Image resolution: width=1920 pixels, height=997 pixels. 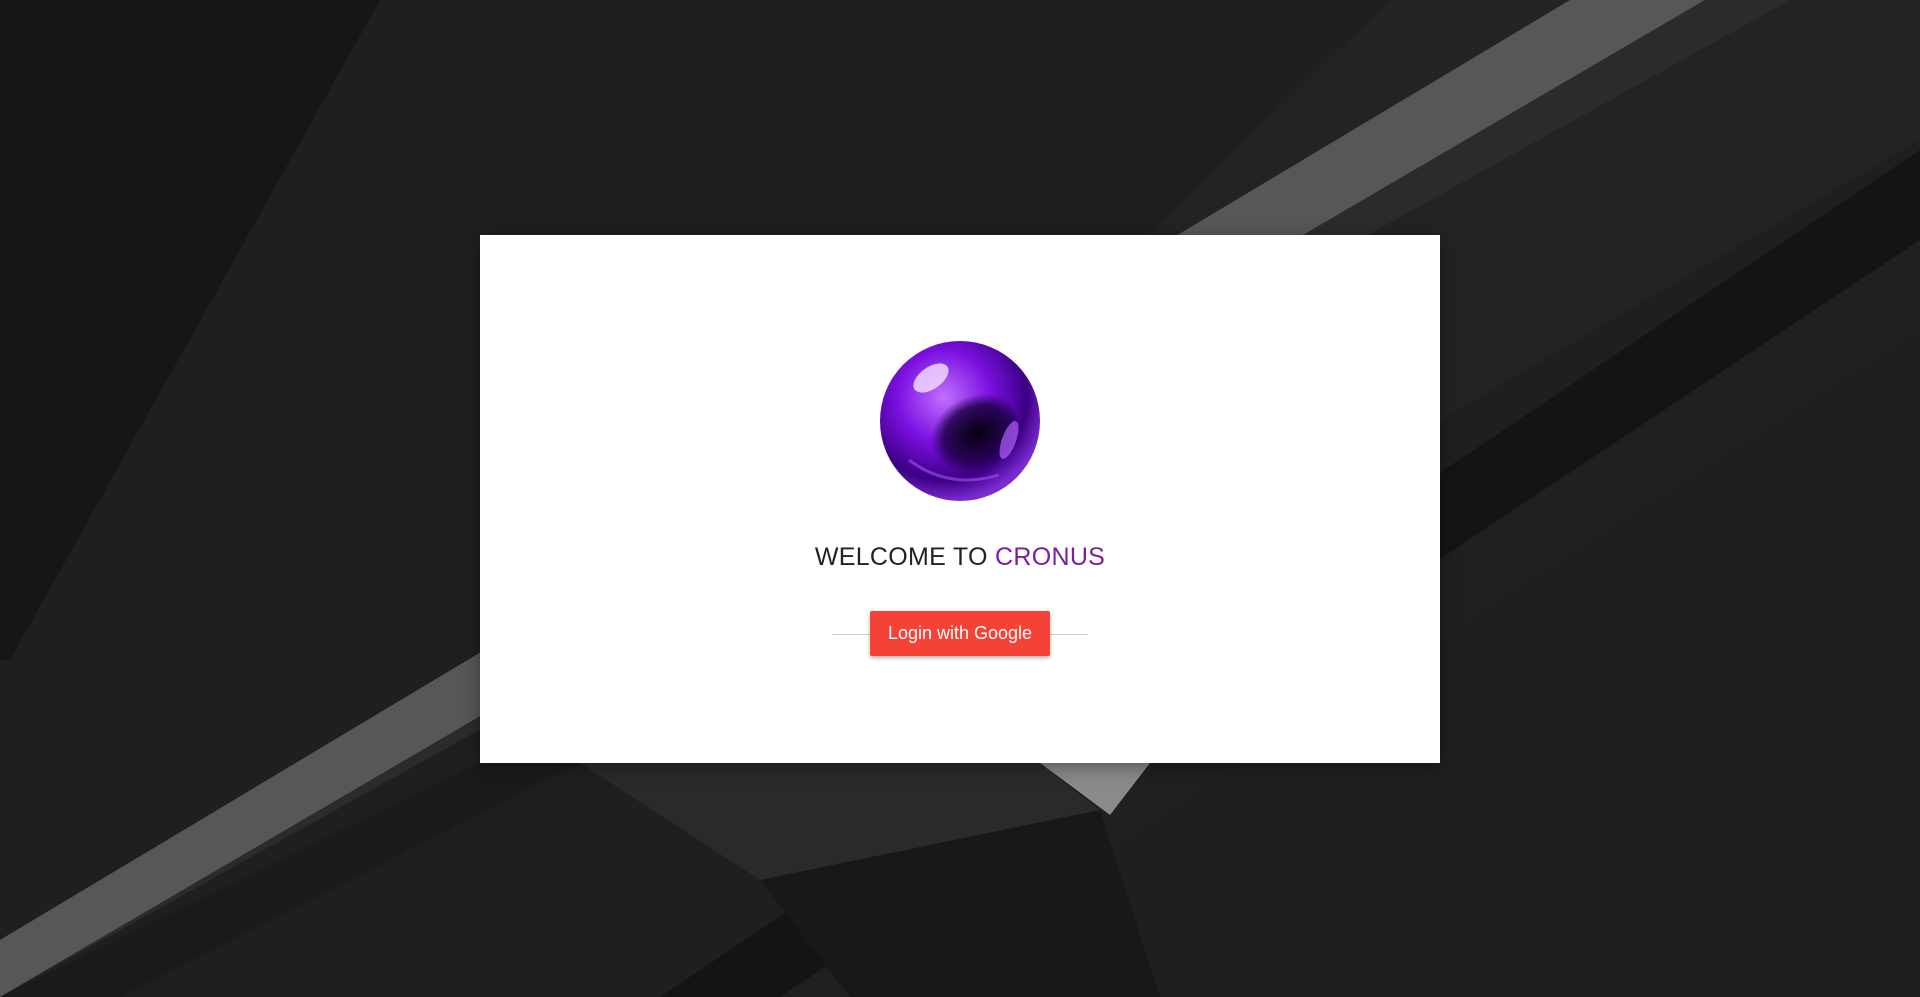 I want to click on welcome-prefix: WELCOME TO, so click(x=901, y=557).